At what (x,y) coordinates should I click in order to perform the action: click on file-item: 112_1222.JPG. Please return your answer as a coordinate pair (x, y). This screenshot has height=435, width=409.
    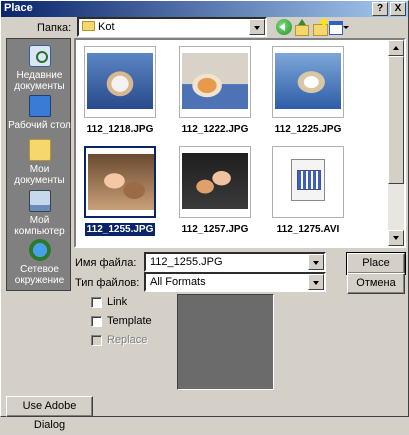
    Looking at the image, I should click on (215, 91).